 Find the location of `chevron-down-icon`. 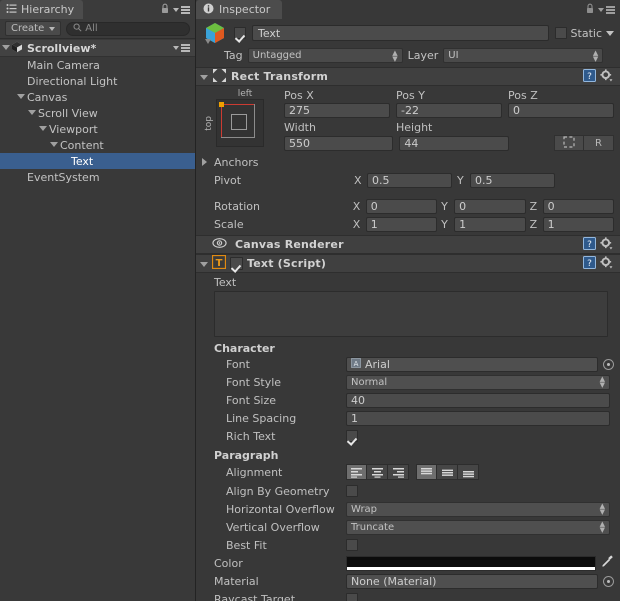

chevron-down-icon is located at coordinates (610, 33).